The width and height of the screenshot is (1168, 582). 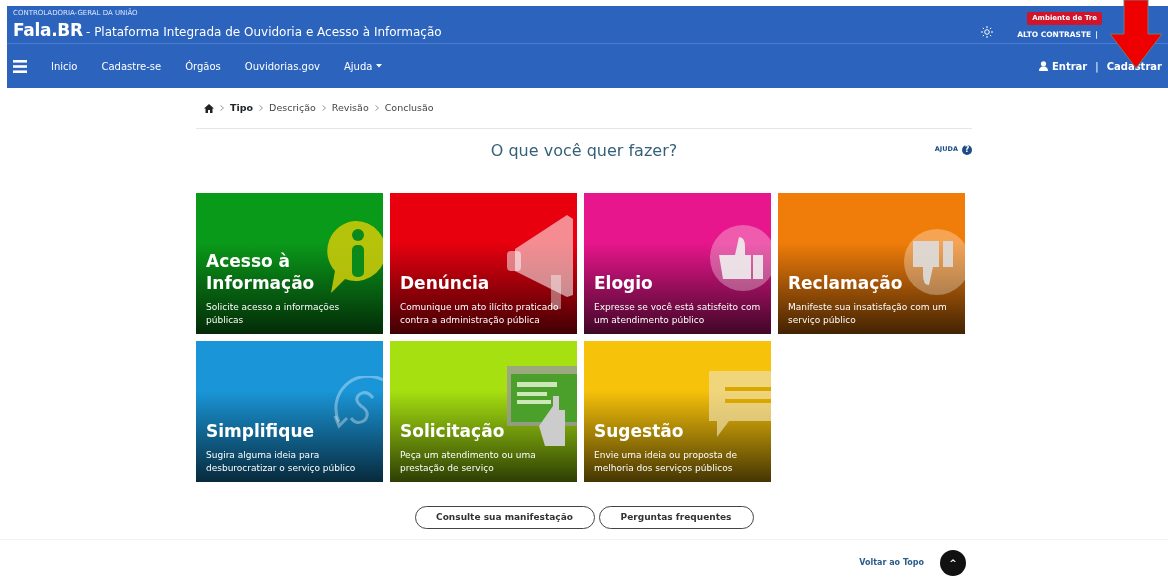 What do you see at coordinates (987, 31) in the screenshot?
I see `sun-icon` at bounding box center [987, 31].